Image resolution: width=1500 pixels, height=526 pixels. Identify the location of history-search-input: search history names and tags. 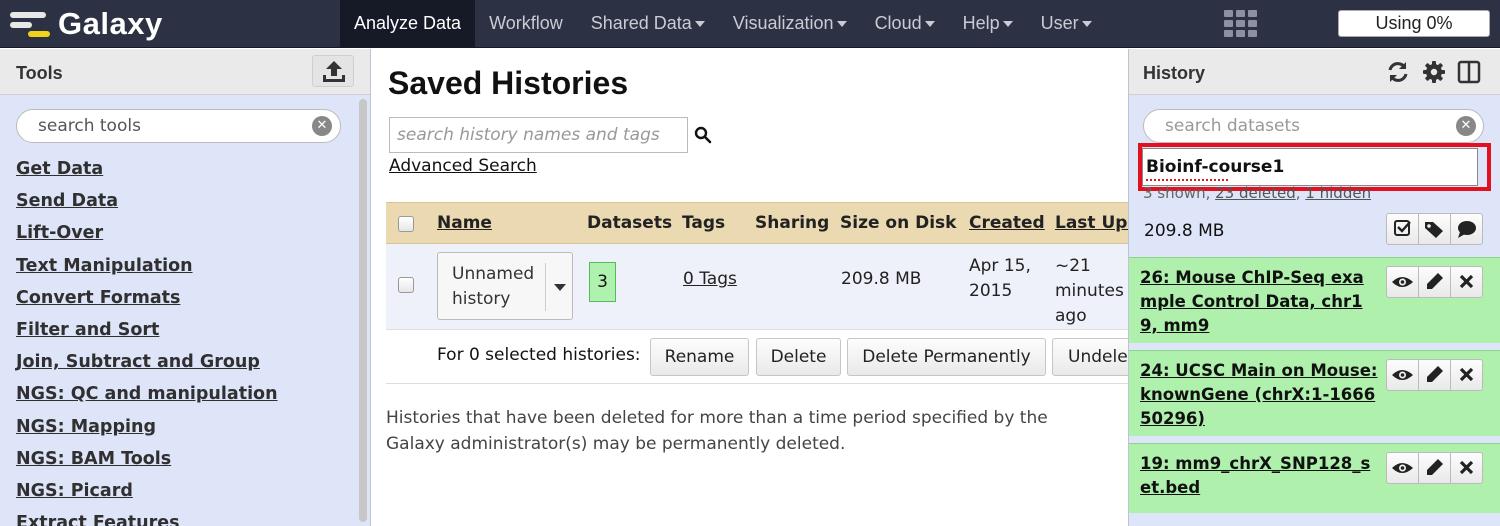
(538, 135).